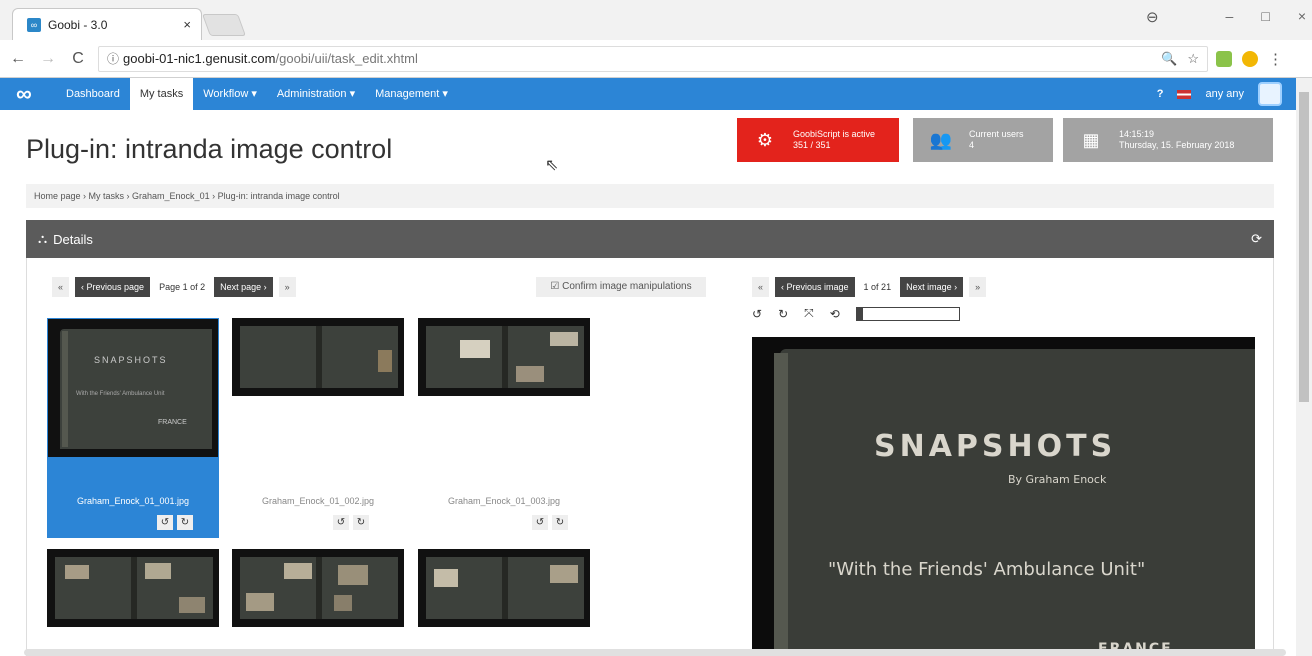  Describe the element at coordinates (1224, 94) in the screenshot. I see `user-name: any any` at that location.